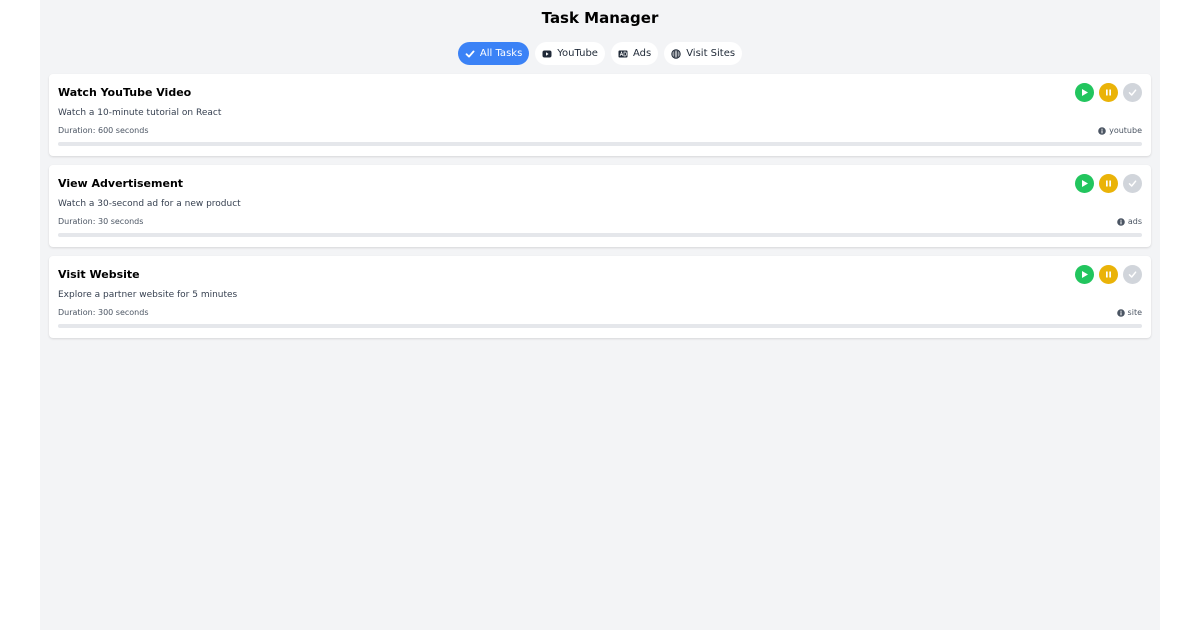 Image resolution: width=1200 pixels, height=630 pixels. Describe the element at coordinates (149, 204) in the screenshot. I see `task-description: Watch a 30-second ad for a new product` at that location.